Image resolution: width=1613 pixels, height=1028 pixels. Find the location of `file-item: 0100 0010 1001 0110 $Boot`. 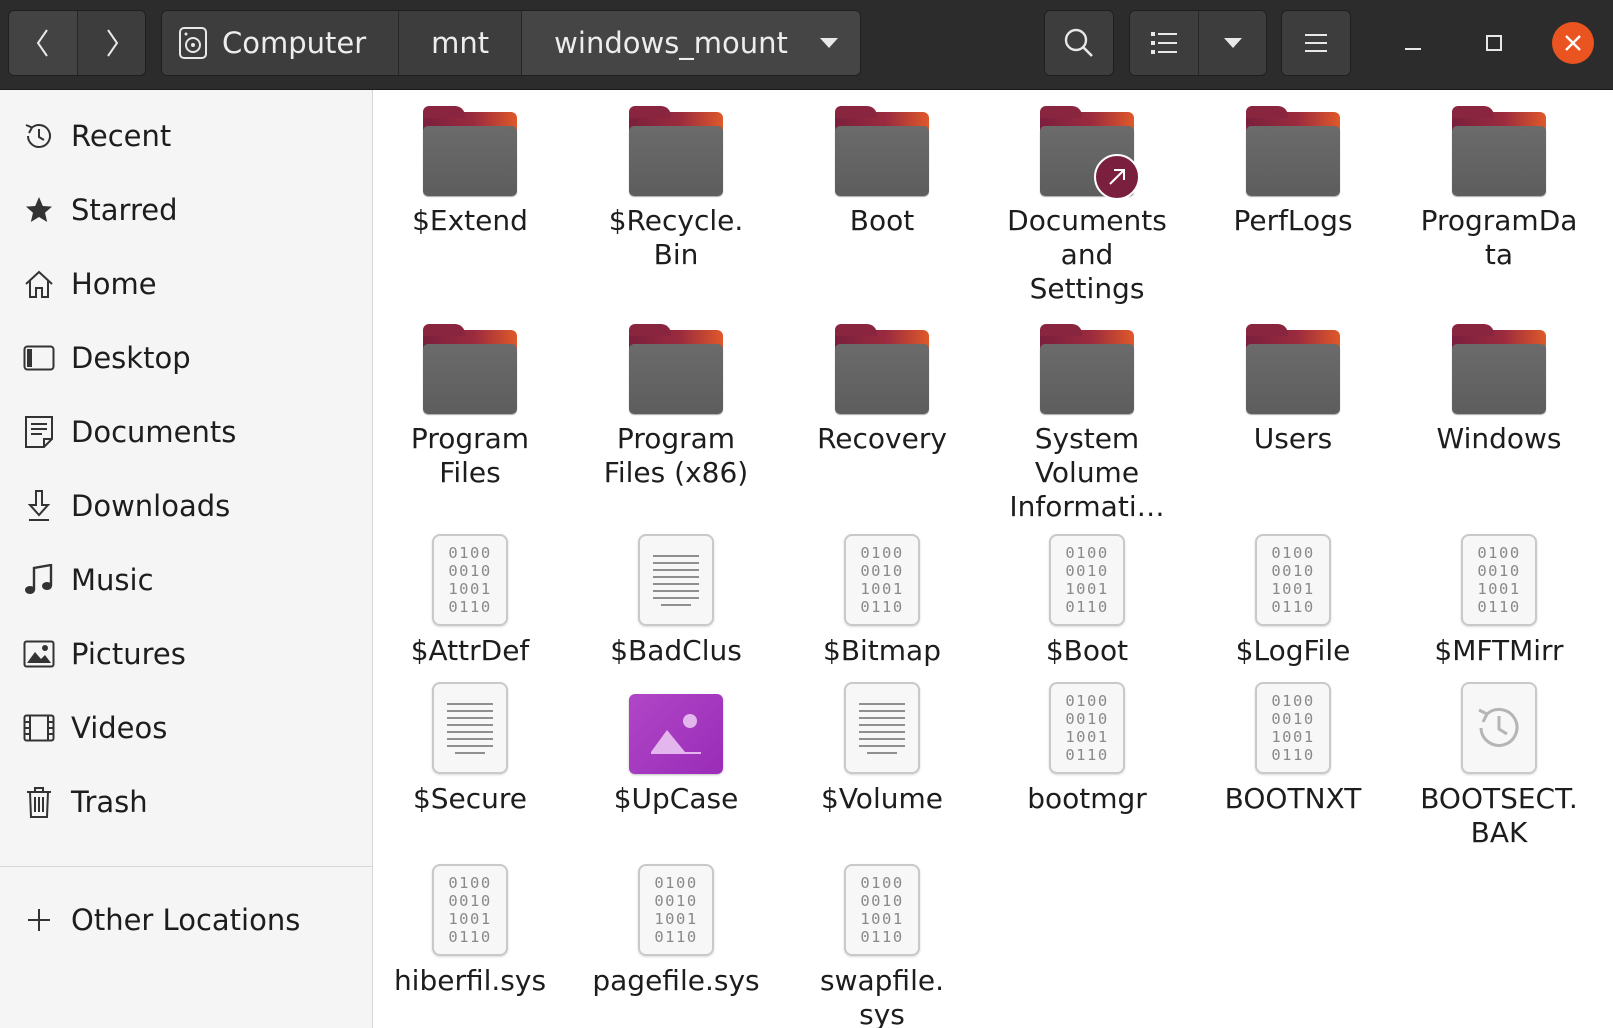

file-item: 0100 0010 1001 0110 $Boot is located at coordinates (1087, 599).